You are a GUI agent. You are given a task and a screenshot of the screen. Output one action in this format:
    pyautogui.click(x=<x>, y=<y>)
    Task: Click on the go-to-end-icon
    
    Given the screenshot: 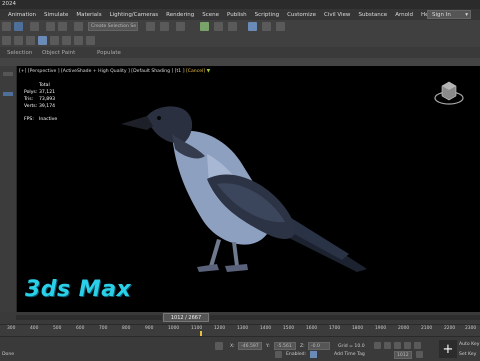 What is the action you would take?
    pyautogui.click(x=417, y=345)
    